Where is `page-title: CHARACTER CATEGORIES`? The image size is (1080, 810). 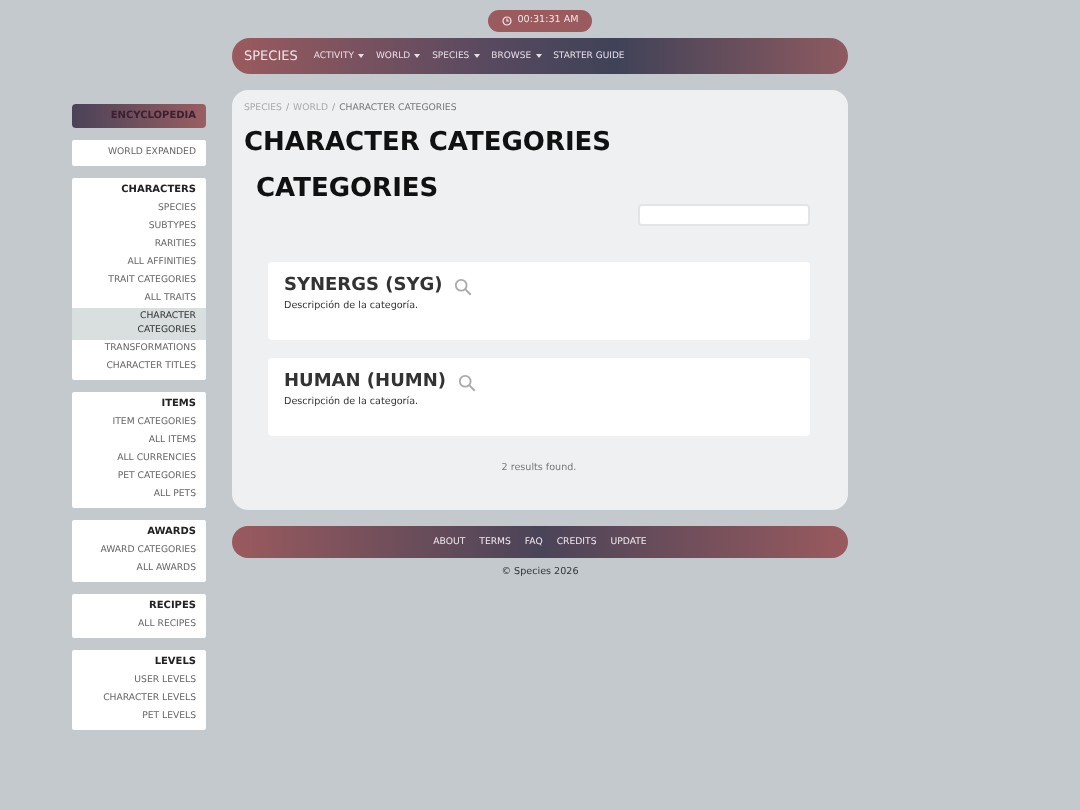
page-title: CHARACTER CATEGORIES is located at coordinates (429, 143).